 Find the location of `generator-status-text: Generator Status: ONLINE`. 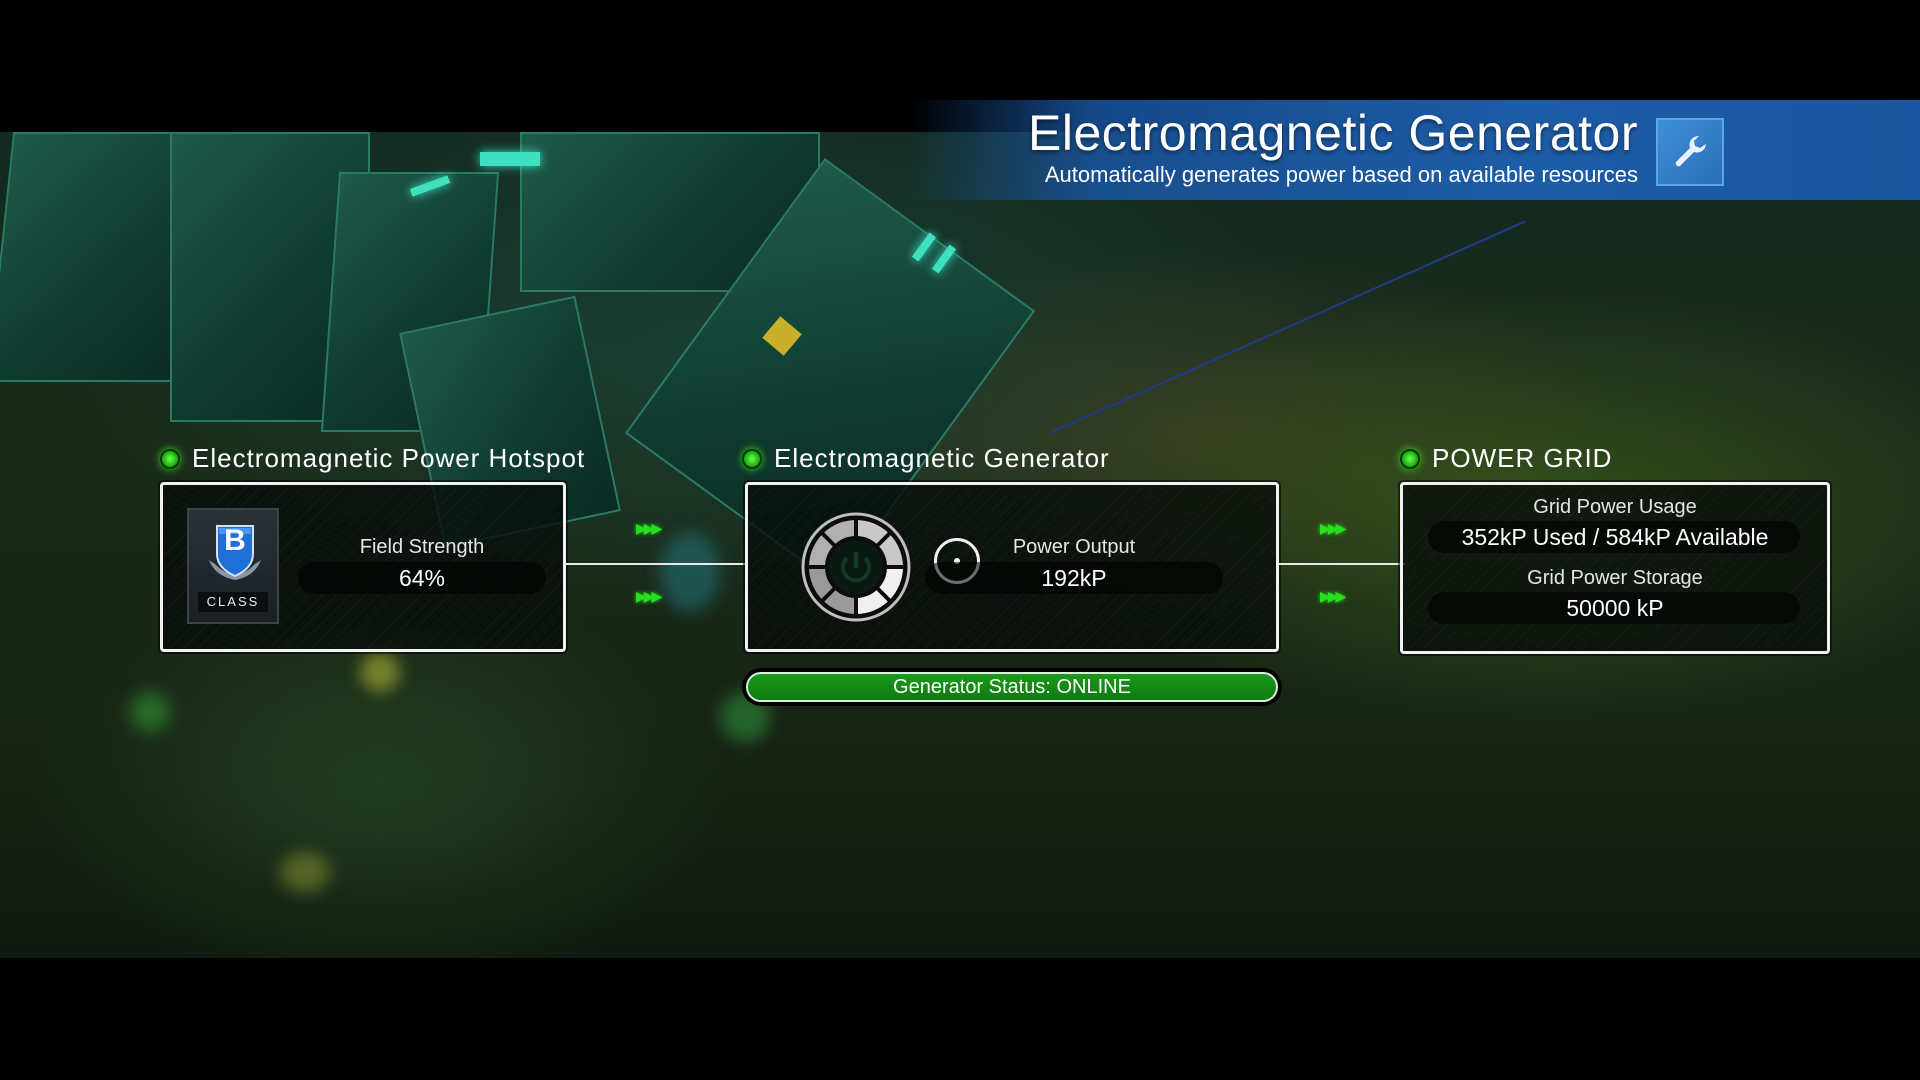

generator-status-text: Generator Status: ONLINE is located at coordinates (1012, 687).